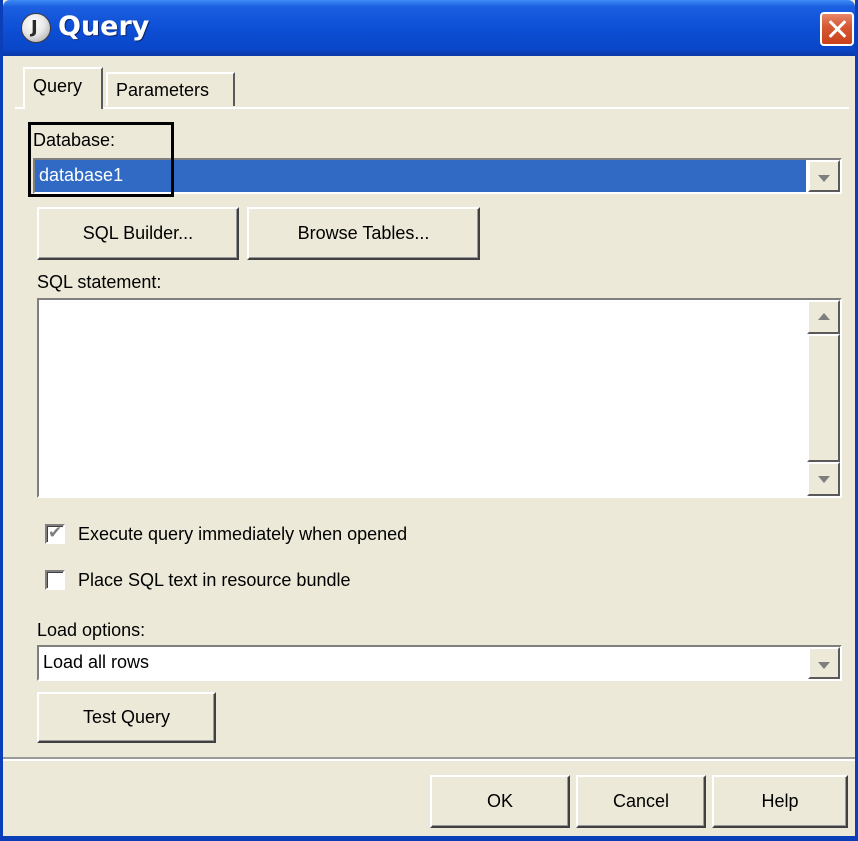  Describe the element at coordinates (81, 175) in the screenshot. I see `database-value: database1` at that location.